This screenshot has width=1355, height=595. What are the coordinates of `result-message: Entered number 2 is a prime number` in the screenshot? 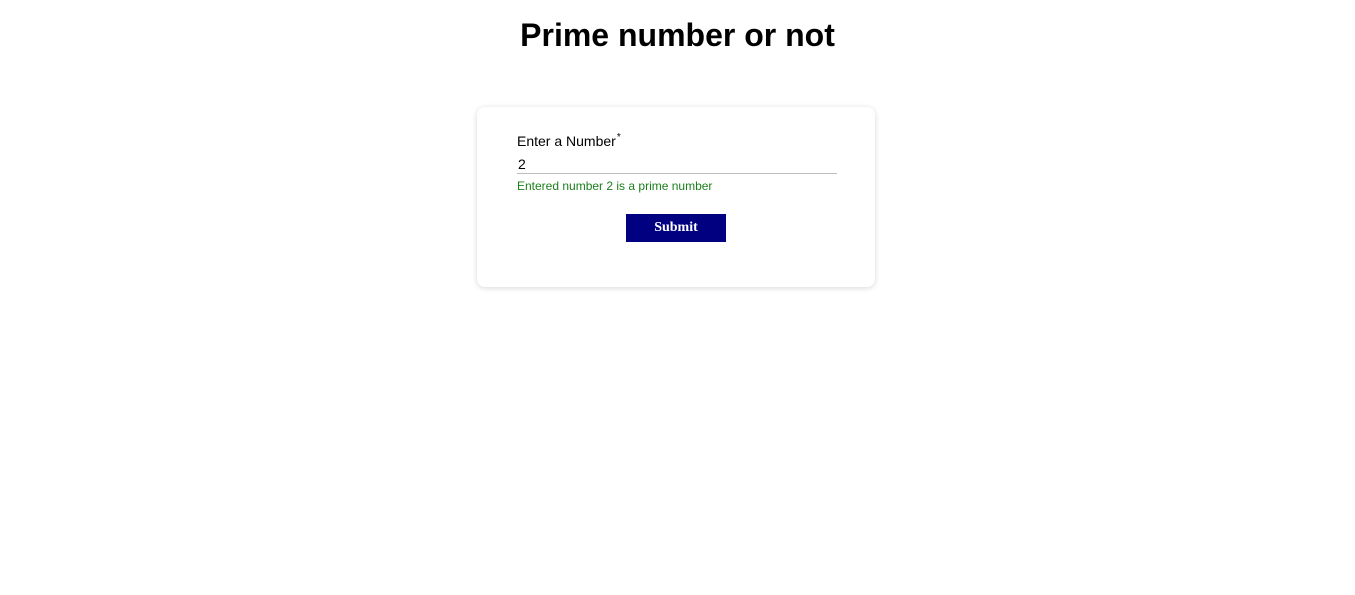 It's located at (615, 186).